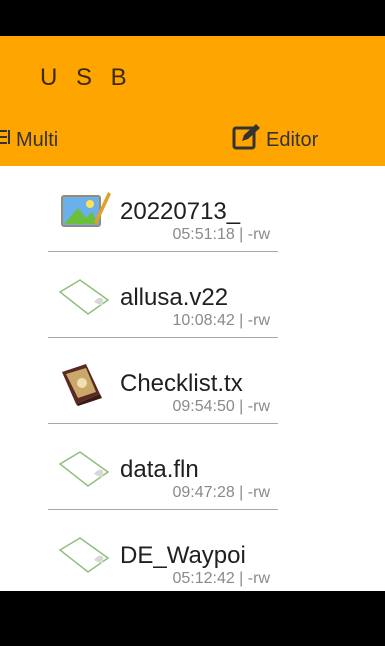 The image size is (385, 646). Describe the element at coordinates (221, 320) in the screenshot. I see `file-meta: 10:08:42 | -rw` at that location.